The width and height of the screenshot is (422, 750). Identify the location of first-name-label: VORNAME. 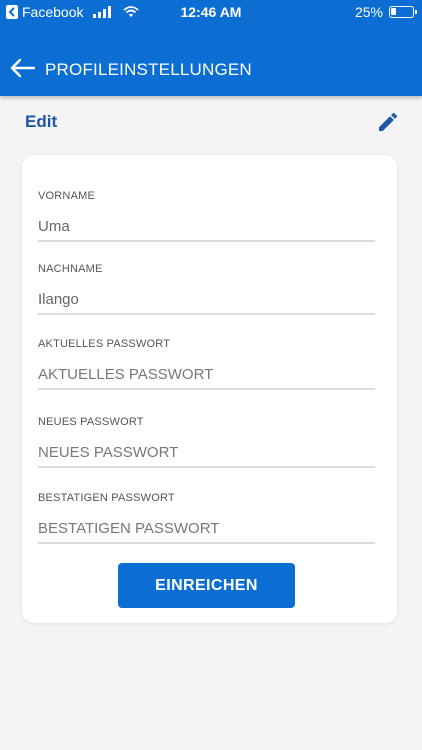
(67, 196).